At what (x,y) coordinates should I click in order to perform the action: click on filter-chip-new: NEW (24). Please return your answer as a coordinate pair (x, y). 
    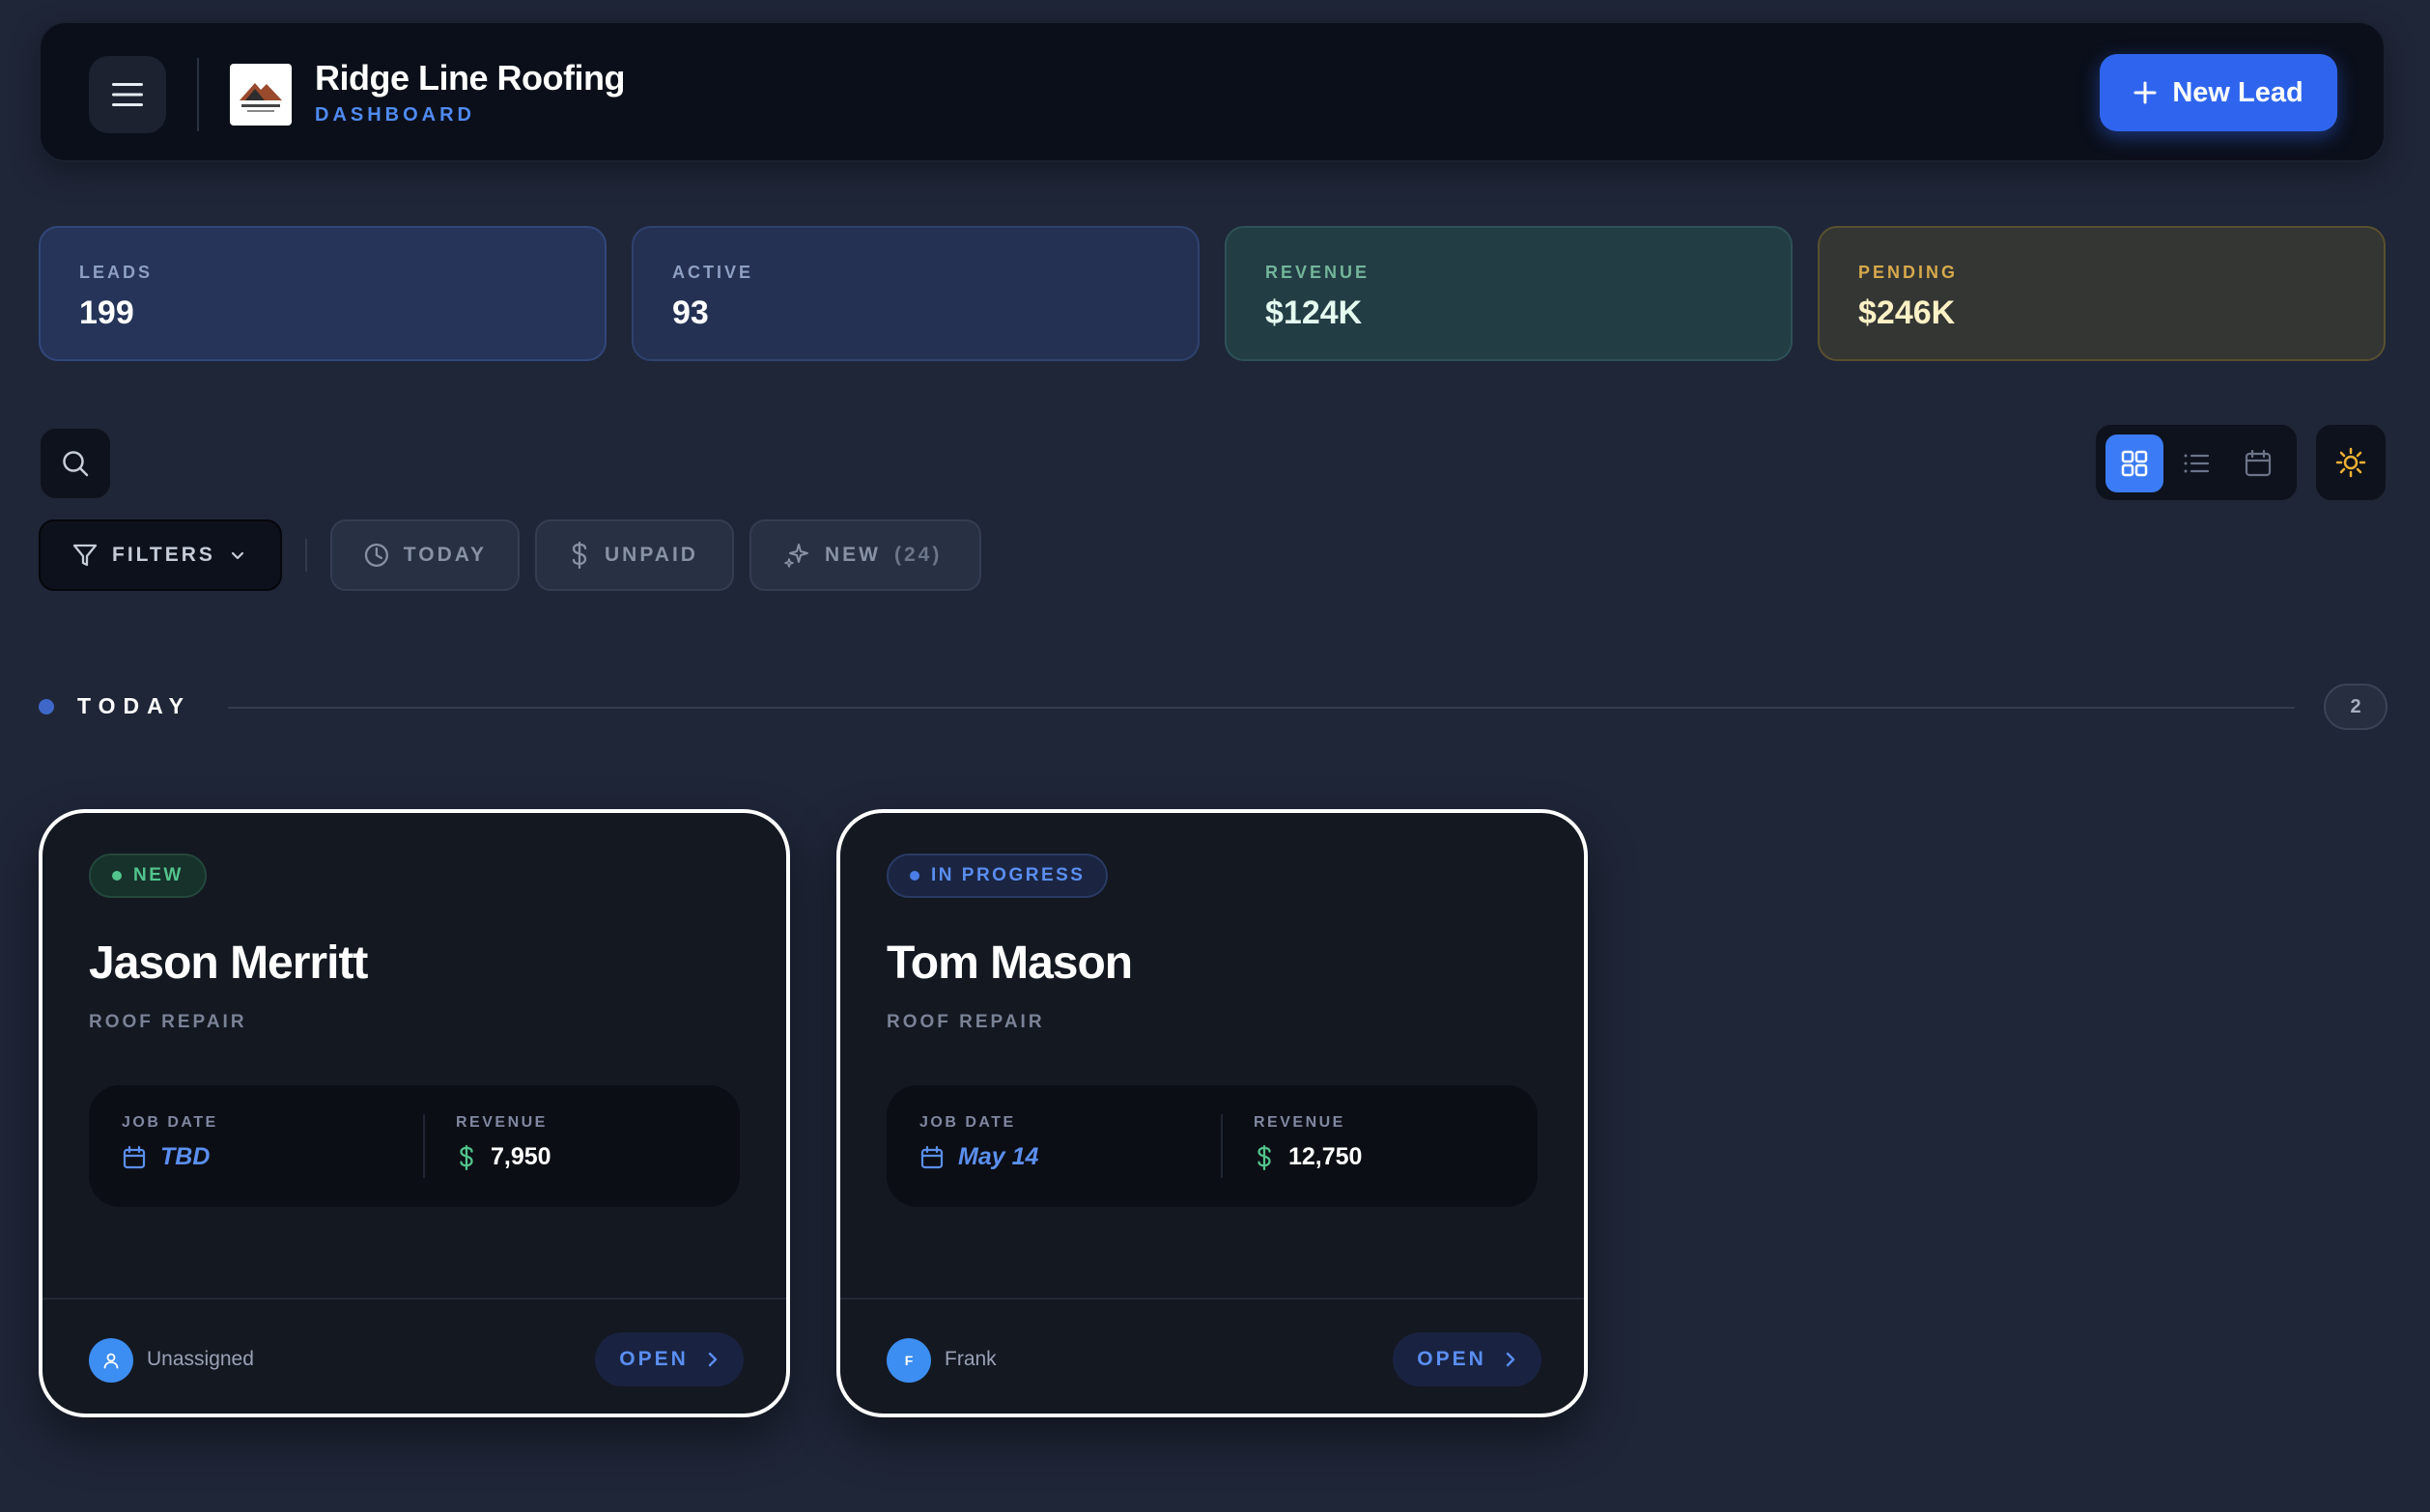
    Looking at the image, I should click on (865, 555).